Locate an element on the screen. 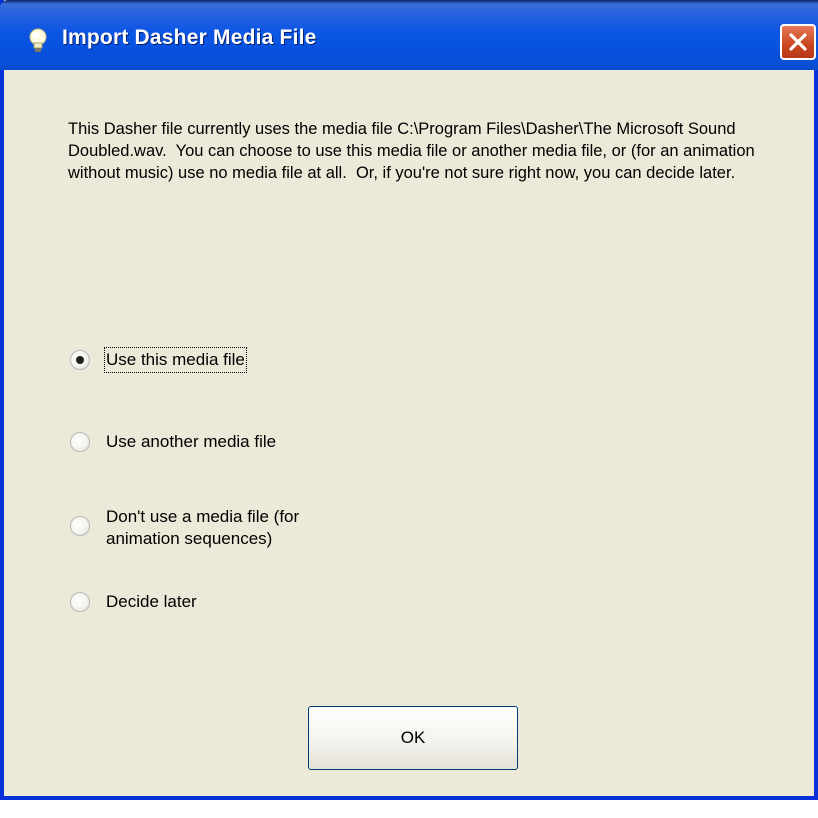 The image size is (818, 818). radio-decide-later: Decide later is located at coordinates (133, 602).